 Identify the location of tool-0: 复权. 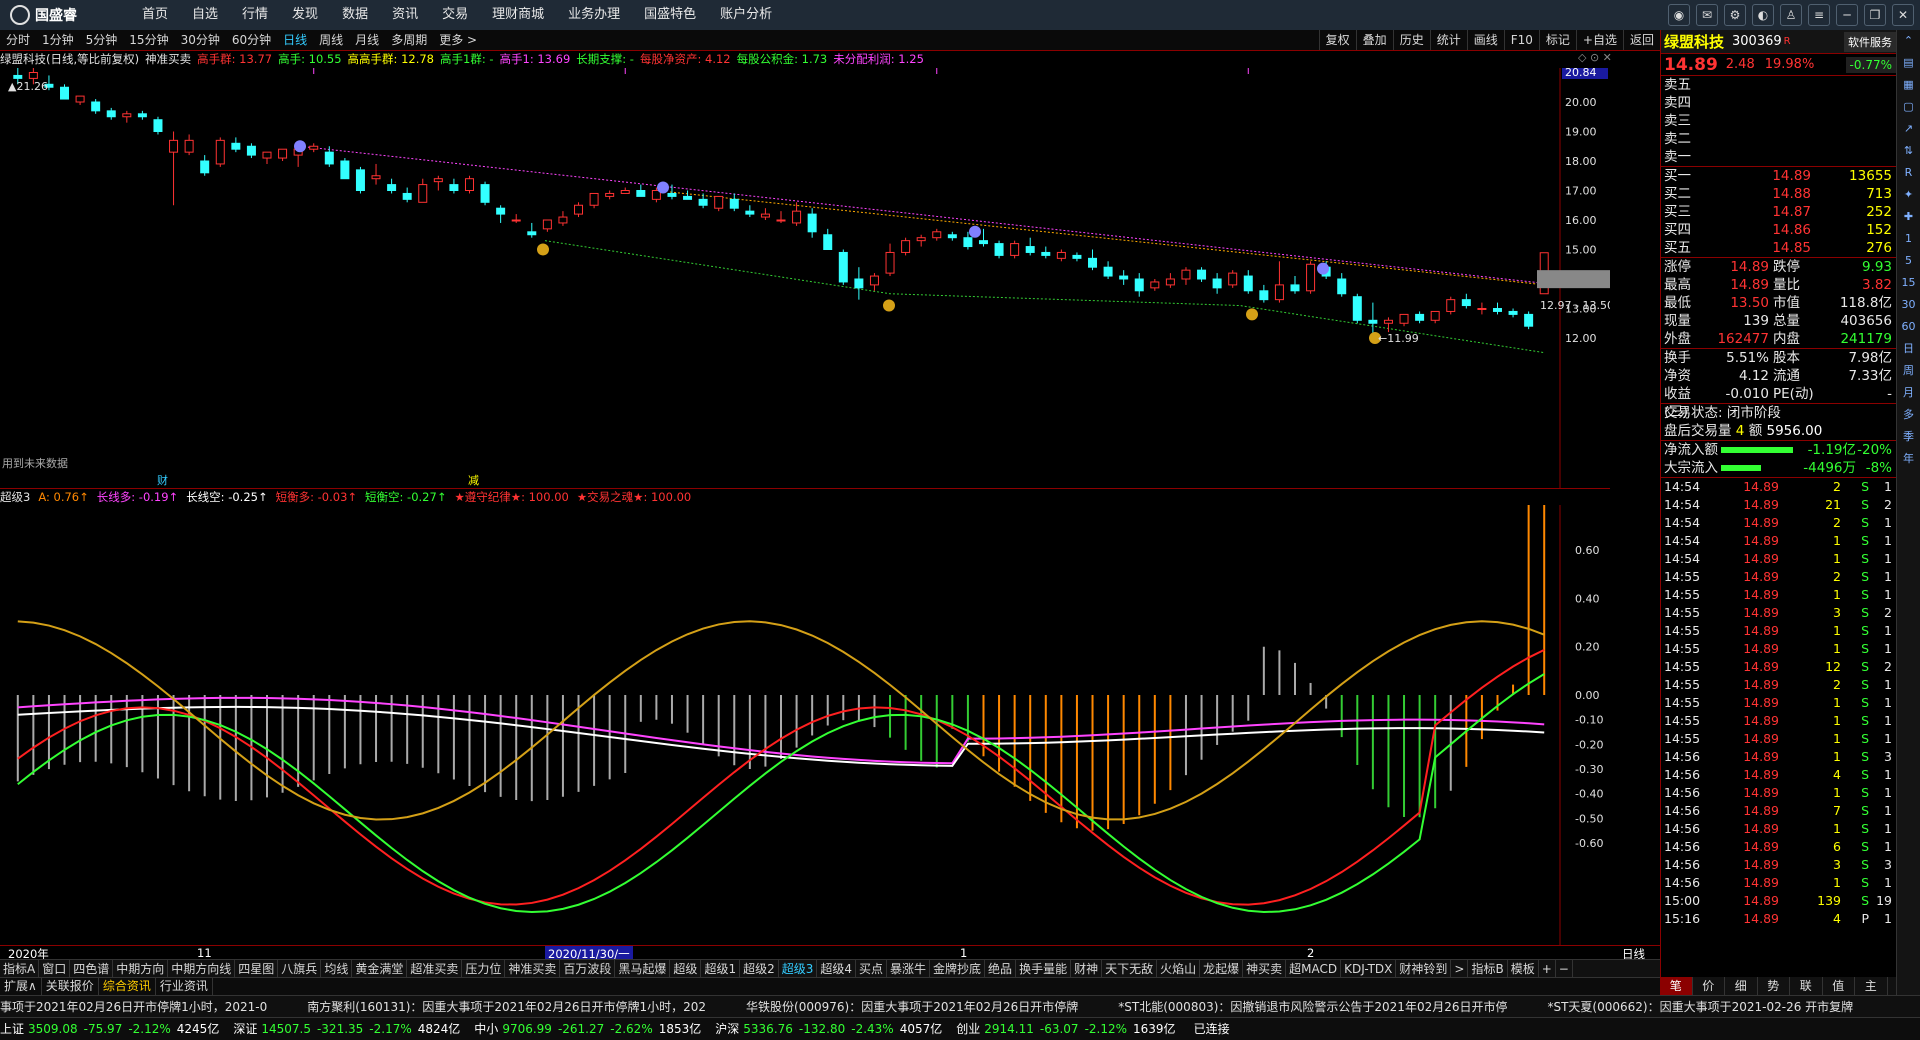
(1337, 40).